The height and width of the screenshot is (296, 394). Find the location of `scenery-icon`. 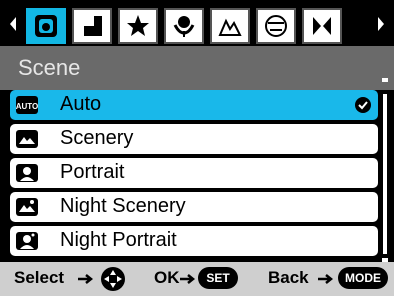

scenery-icon is located at coordinates (27, 139).